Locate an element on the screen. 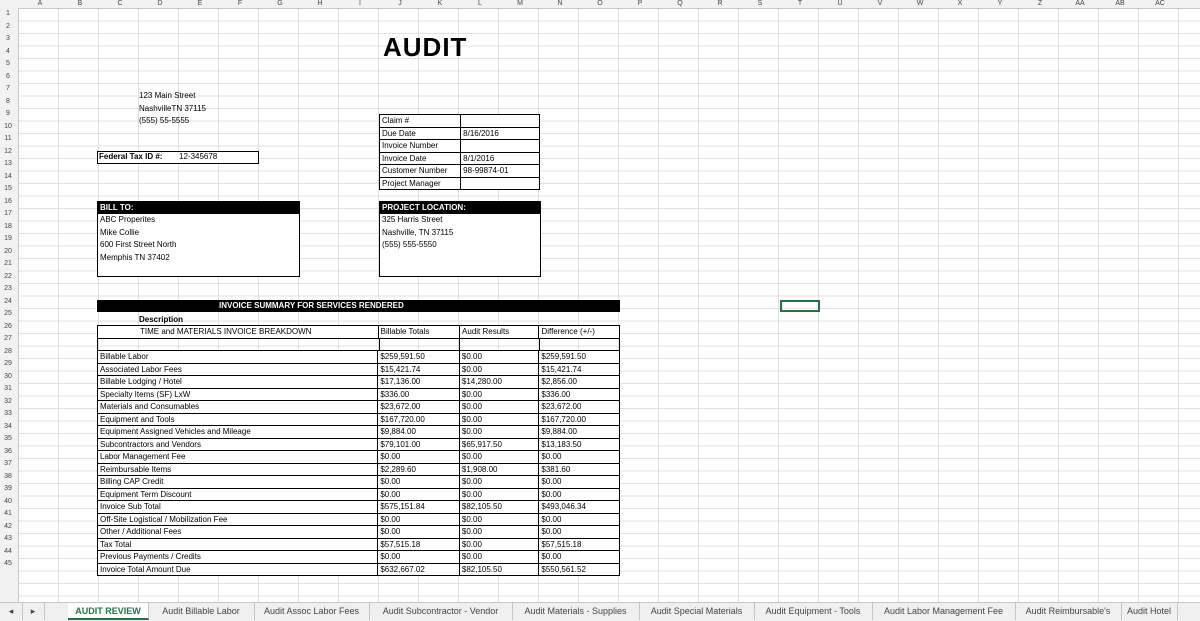 This screenshot has height=621, width=1200. claim-value: 98-99874-01 is located at coordinates (500, 171).